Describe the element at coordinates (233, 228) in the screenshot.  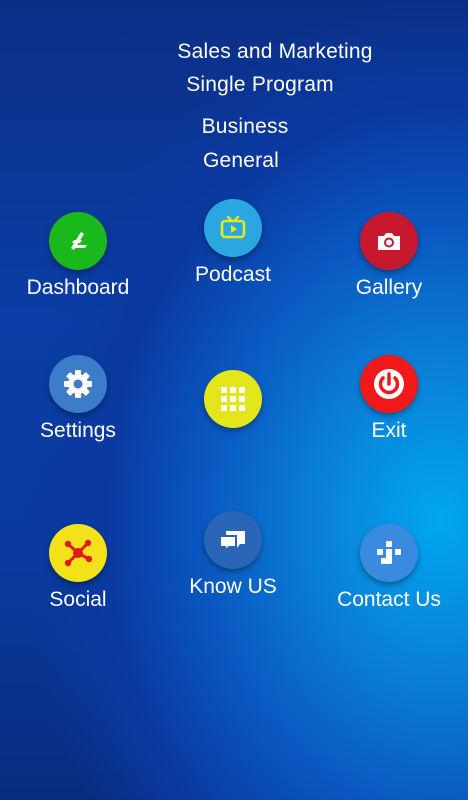
I see `tv-icon` at that location.